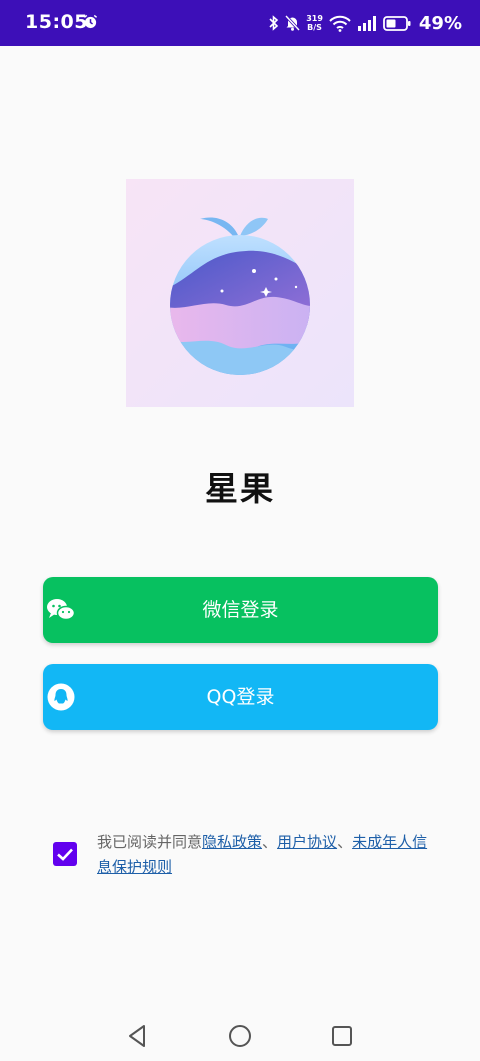 The height and width of the screenshot is (1061, 480). What do you see at coordinates (340, 23) in the screenshot?
I see `wifi-icon` at bounding box center [340, 23].